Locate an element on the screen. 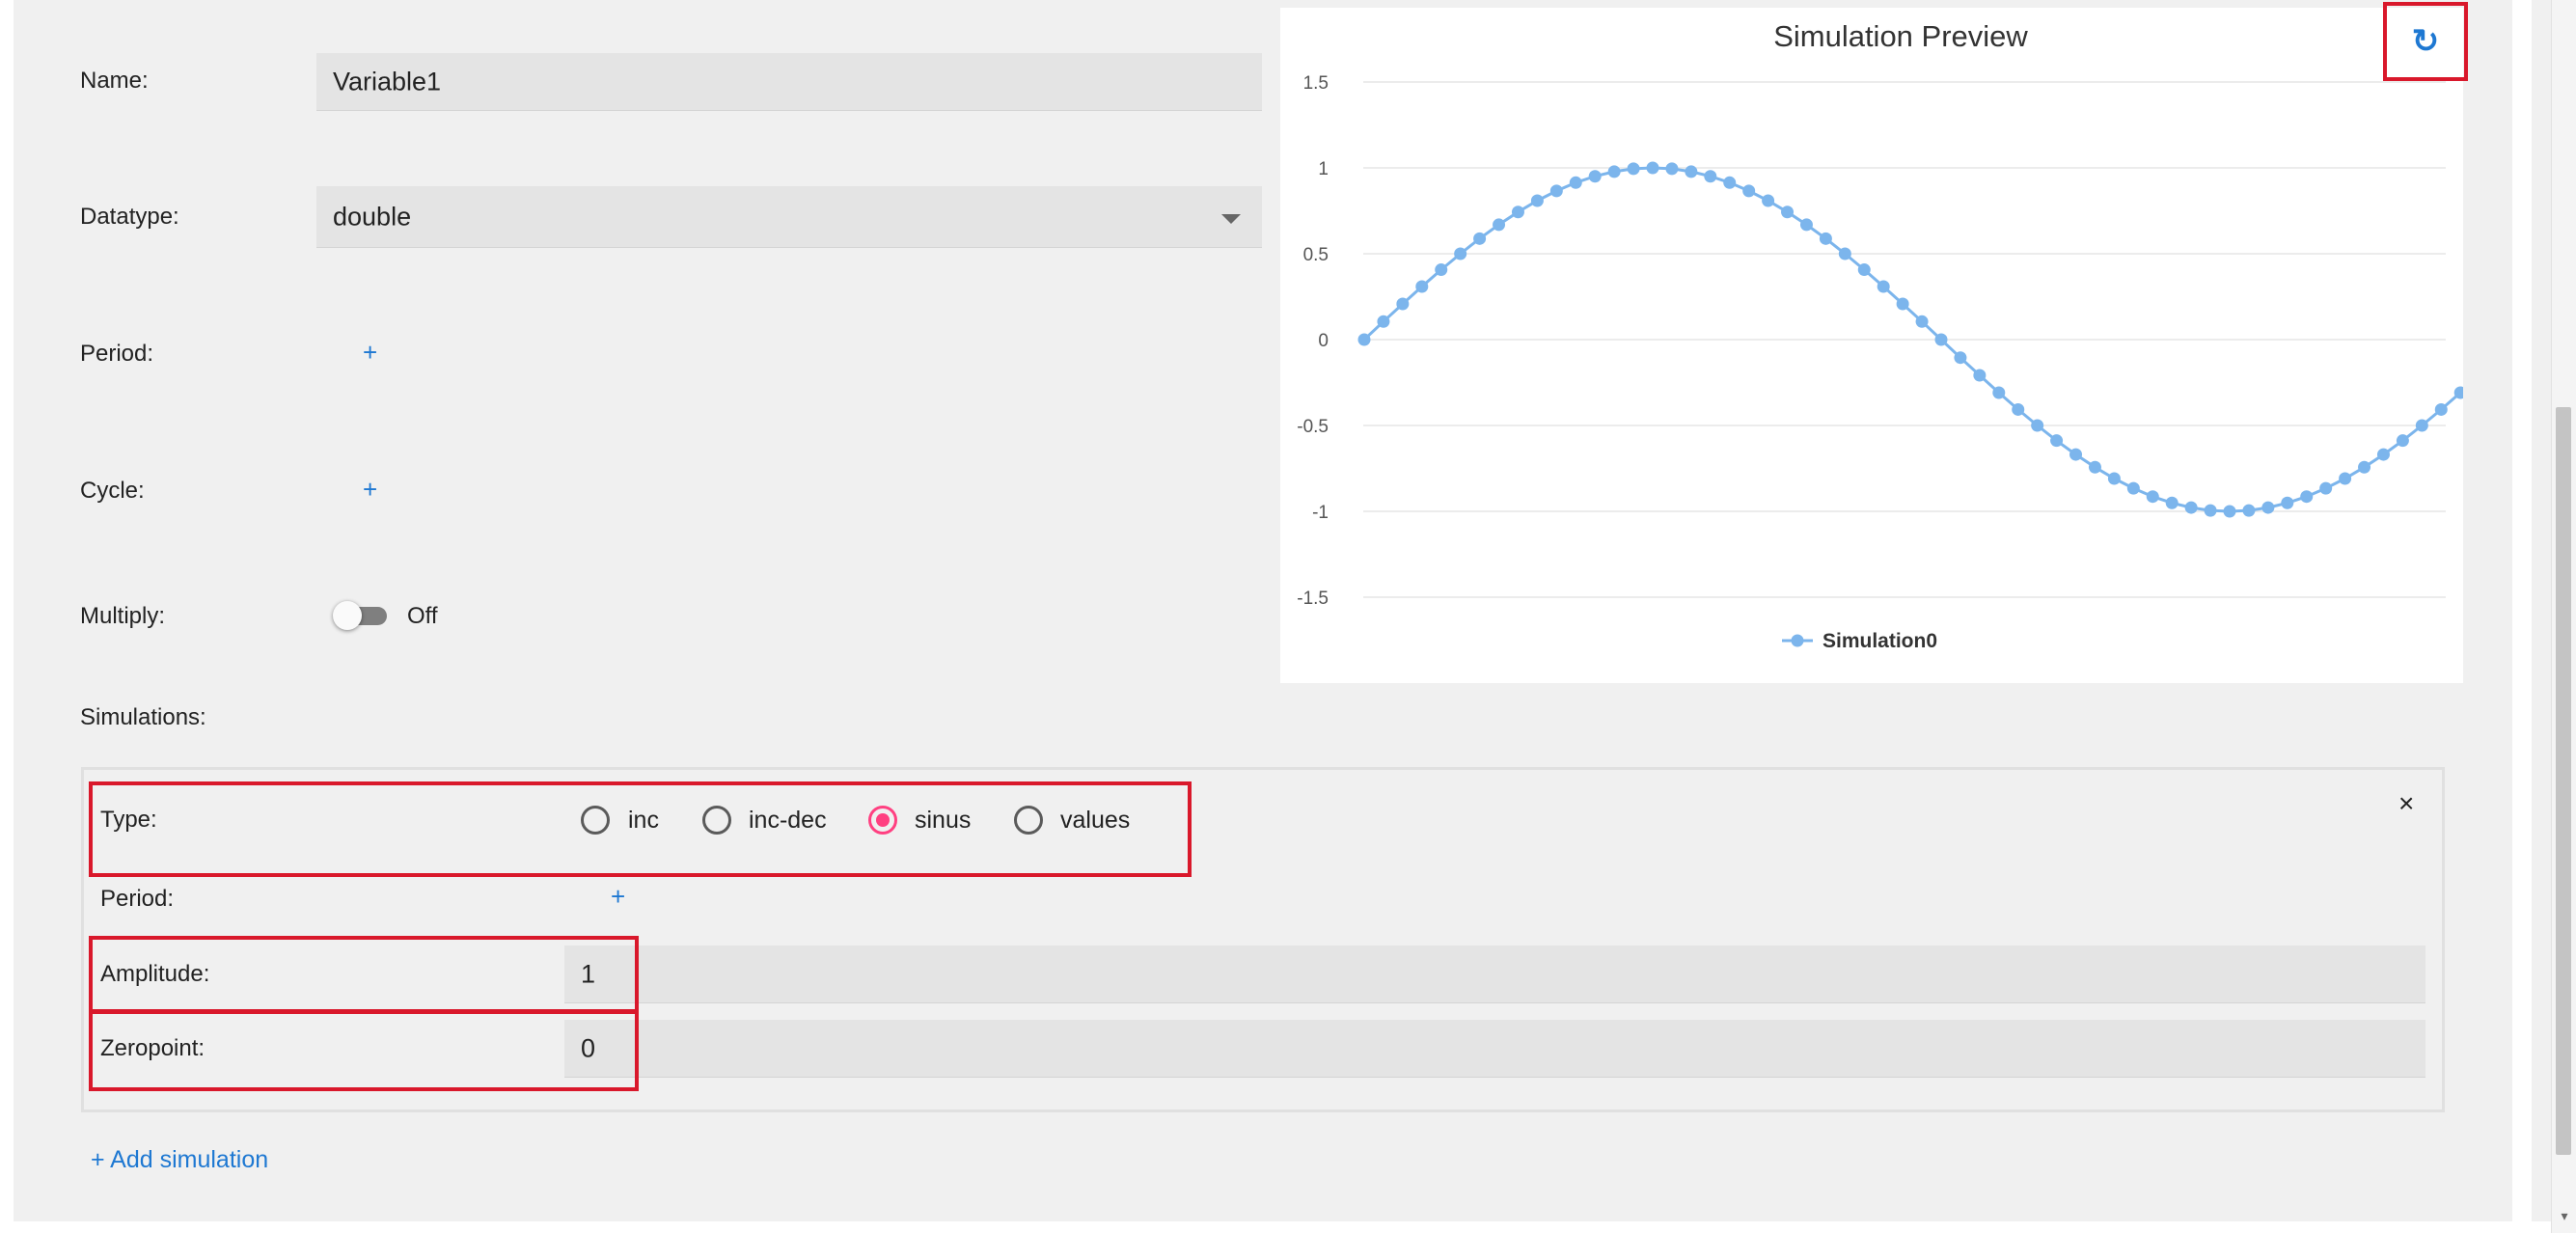 The width and height of the screenshot is (2576, 1233). bottom-margin is located at coordinates (1288, 1227).